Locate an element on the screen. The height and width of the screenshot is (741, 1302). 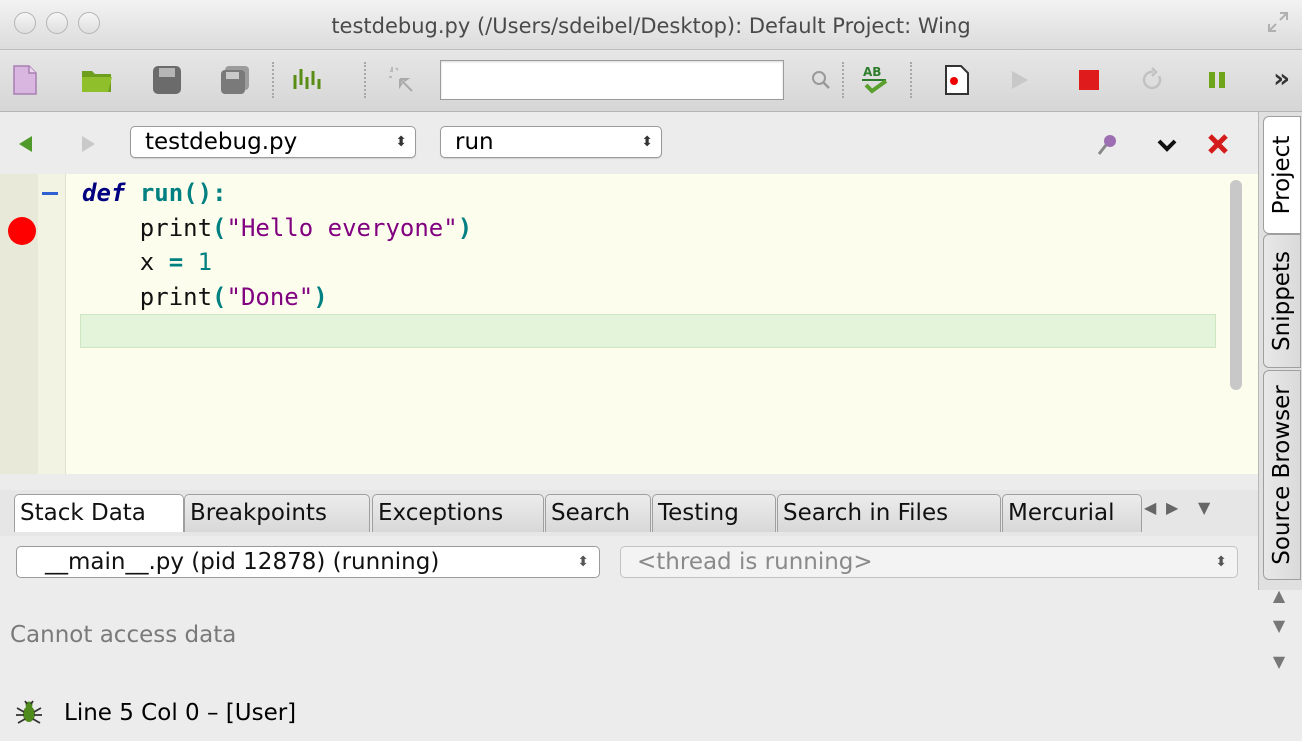
pause-icon is located at coordinates (1217, 80).